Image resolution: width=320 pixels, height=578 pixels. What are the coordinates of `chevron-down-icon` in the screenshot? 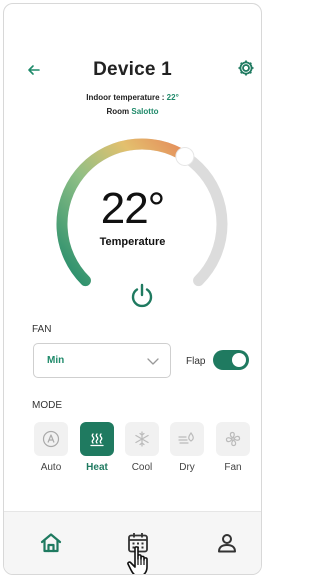 It's located at (153, 361).